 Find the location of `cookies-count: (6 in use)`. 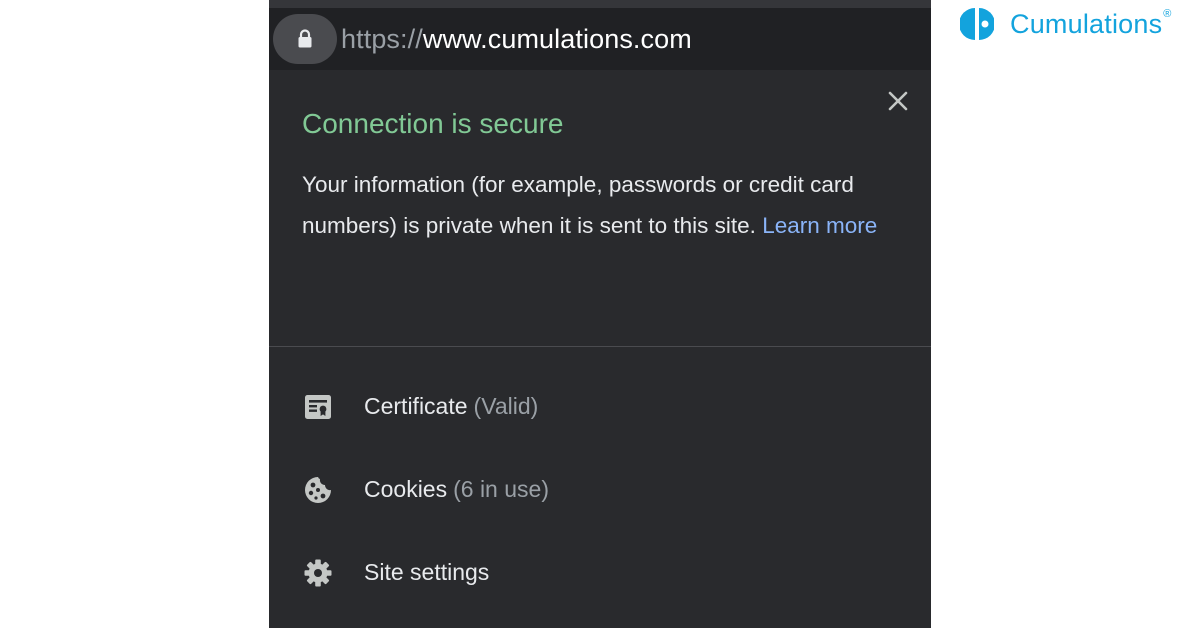

cookies-count: (6 in use) is located at coordinates (501, 489).